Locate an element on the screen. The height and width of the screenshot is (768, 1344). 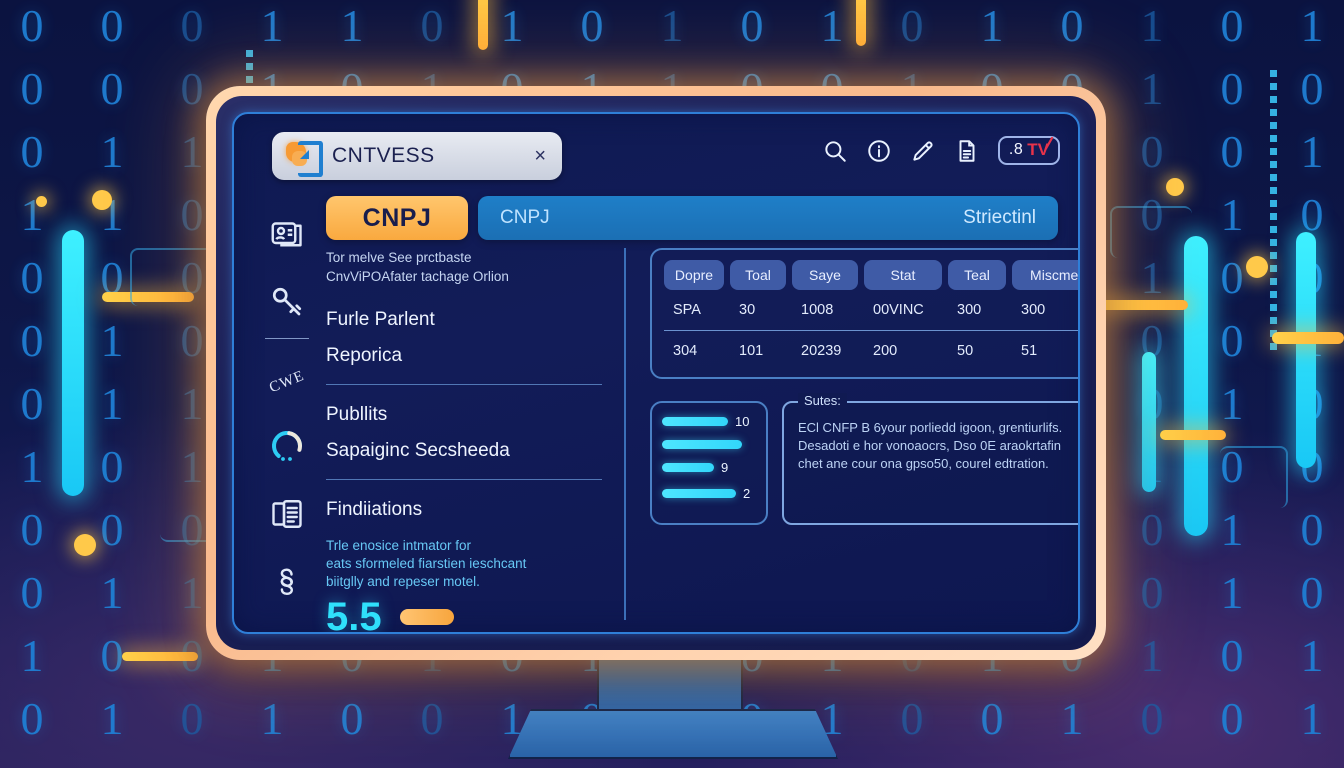
table-column-header: Miscment is located at coordinates (1045, 275).